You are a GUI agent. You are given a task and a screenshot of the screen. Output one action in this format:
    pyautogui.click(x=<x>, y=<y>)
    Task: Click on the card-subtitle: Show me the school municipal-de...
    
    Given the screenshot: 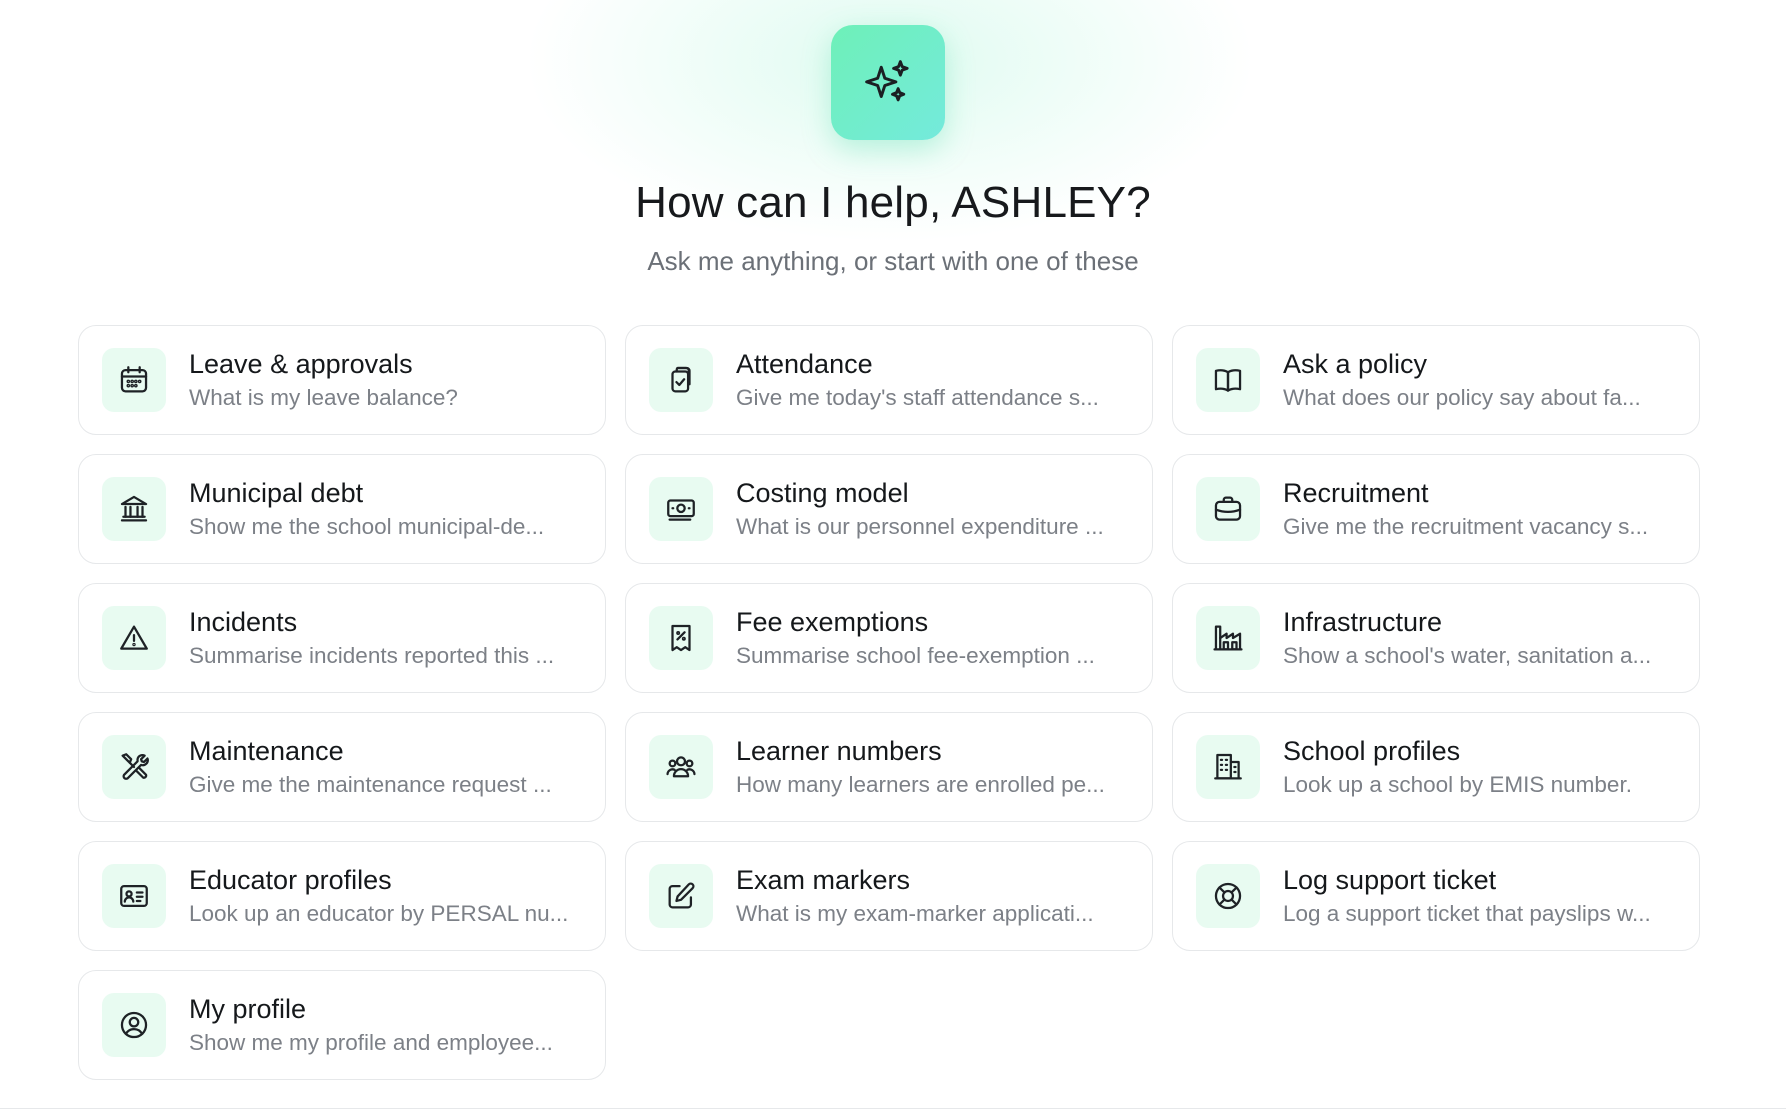 What is the action you would take?
    pyautogui.click(x=367, y=526)
    